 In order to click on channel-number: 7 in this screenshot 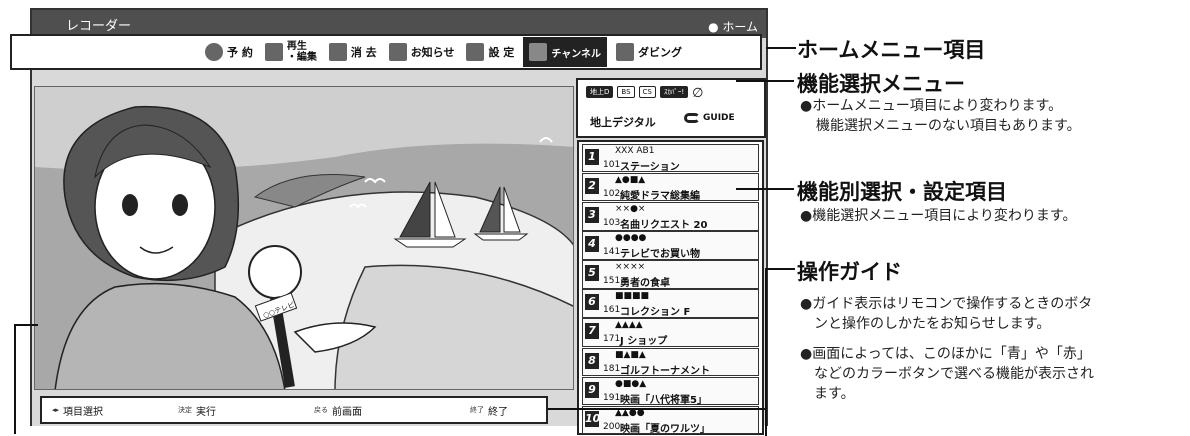, I will do `click(592, 331)`.